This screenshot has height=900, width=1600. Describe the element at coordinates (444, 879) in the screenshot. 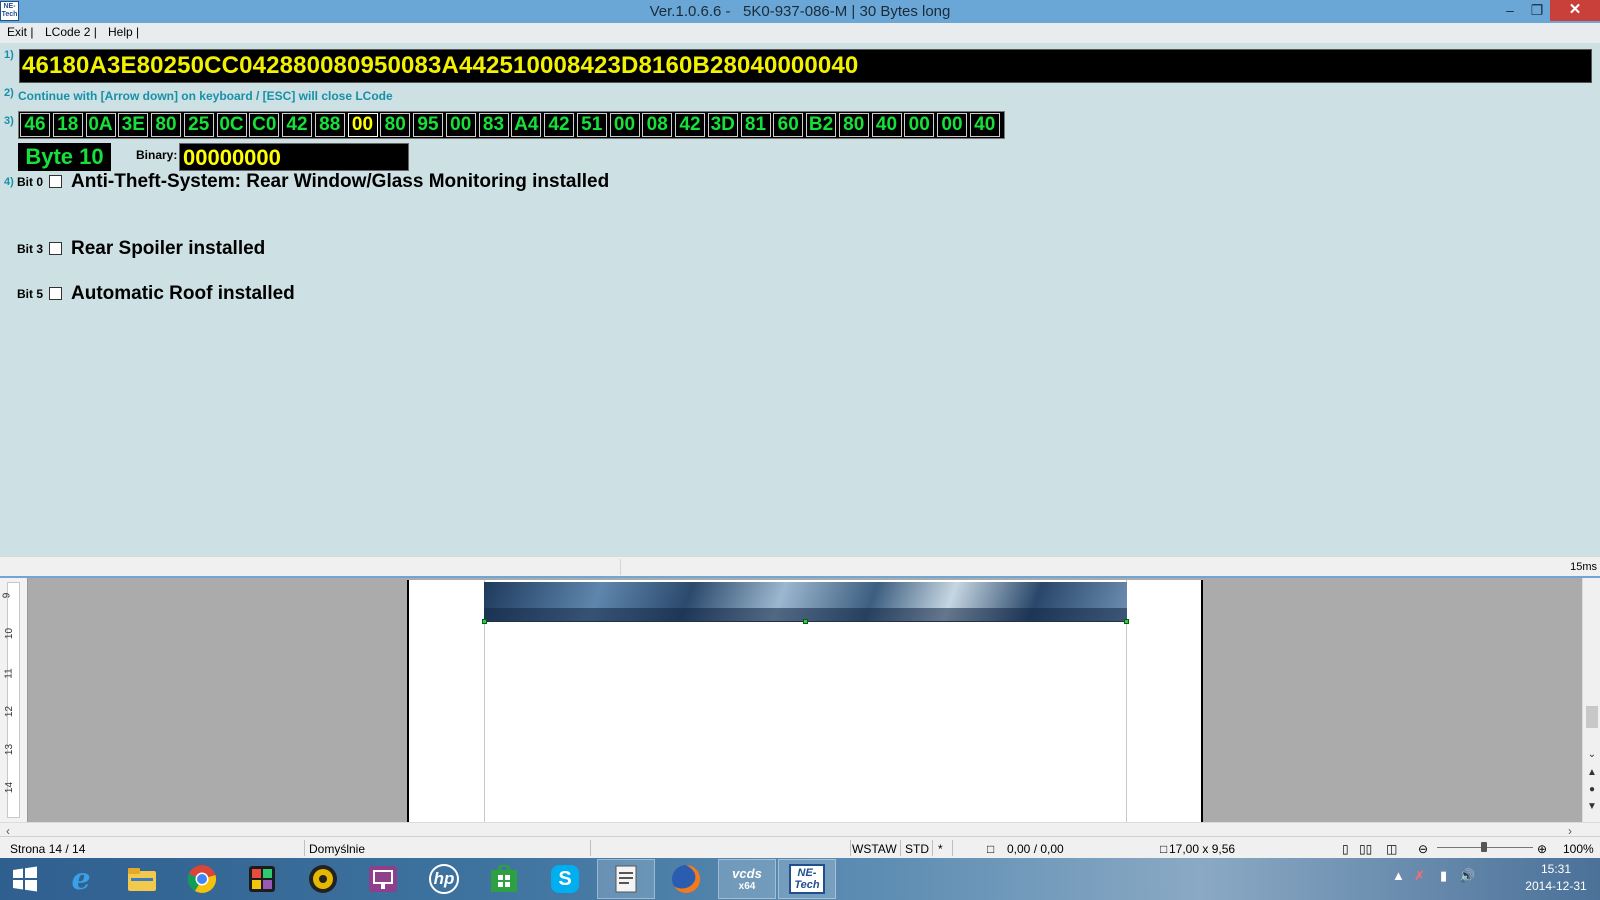

I see `taskbar-hp: hp` at that location.